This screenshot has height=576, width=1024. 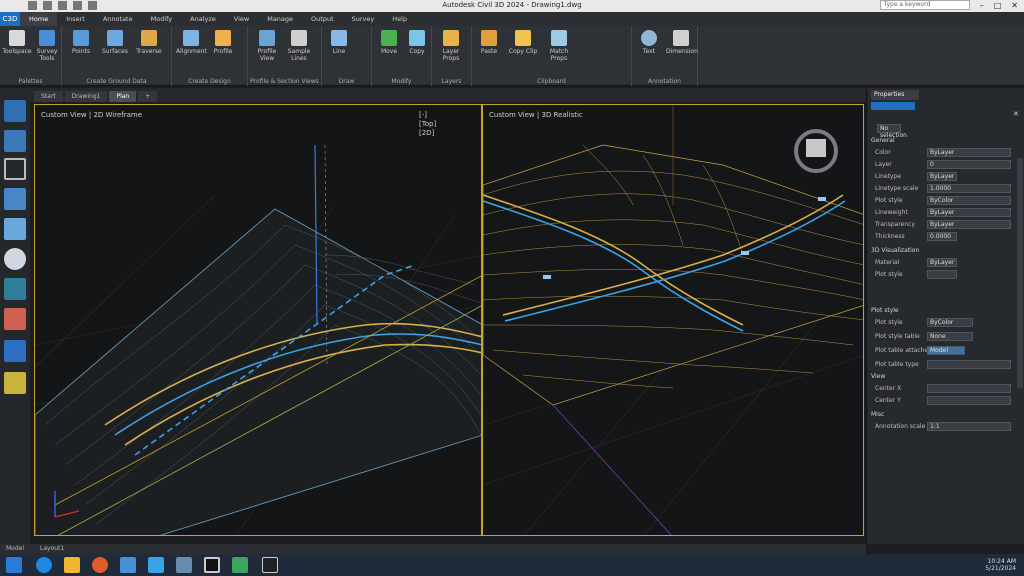 I want to click on plot-style2-field: ByColor, so click(x=950, y=322).